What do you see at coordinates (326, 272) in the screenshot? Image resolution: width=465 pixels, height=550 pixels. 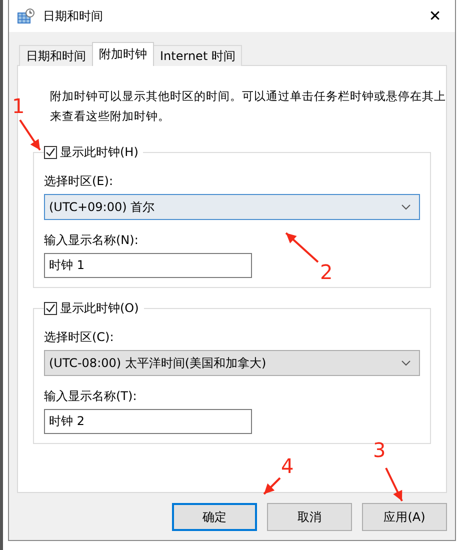 I see `annotation-number: 2` at bounding box center [326, 272].